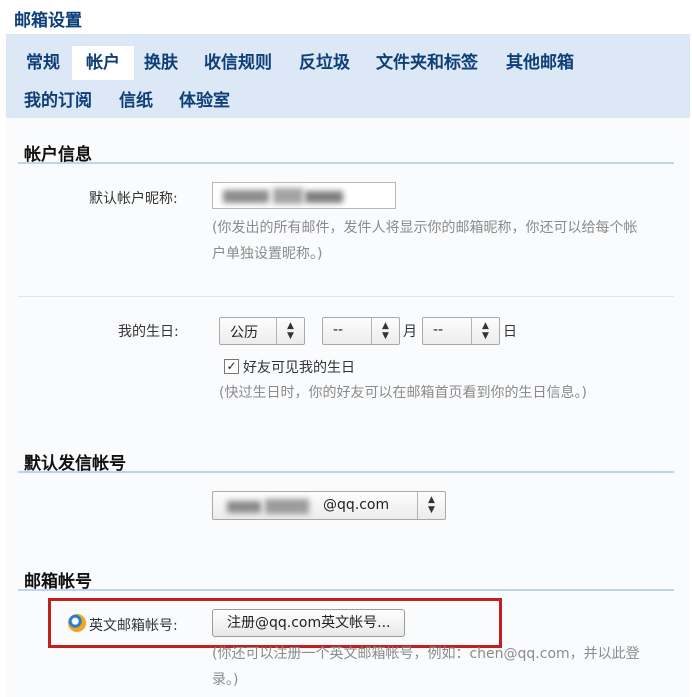  I want to click on tab-stationery: 信纸, so click(136, 101).